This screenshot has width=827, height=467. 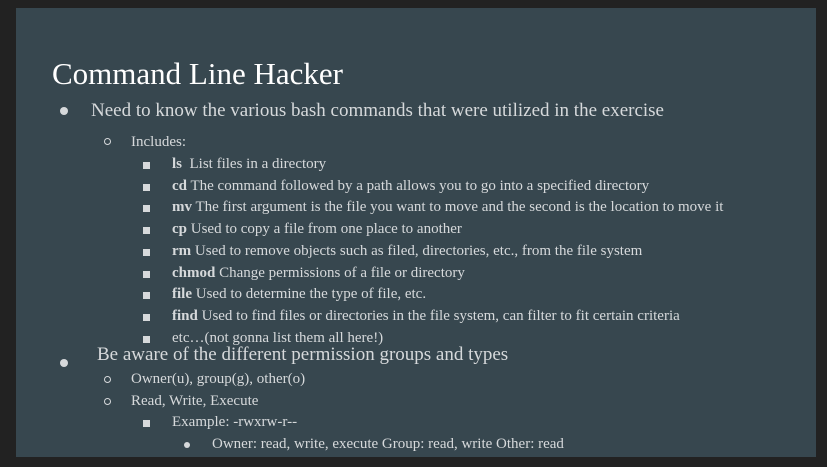 I want to click on includes-label: Includes:, so click(x=158, y=142).